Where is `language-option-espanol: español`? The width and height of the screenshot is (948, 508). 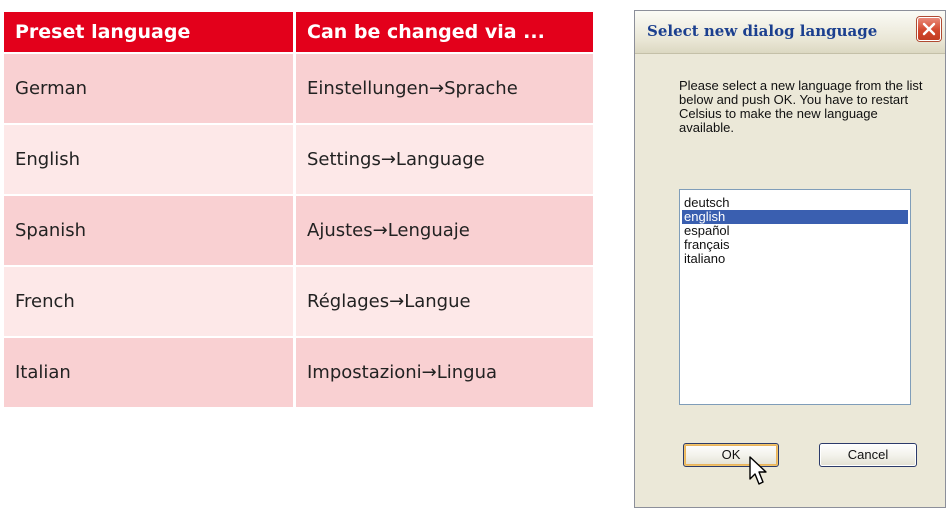
language-option-espanol: español is located at coordinates (795, 231).